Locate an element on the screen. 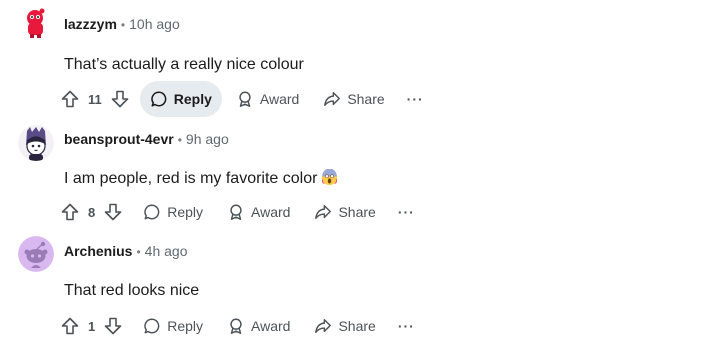 This screenshot has width=702, height=348. comment-actions: 1 Reply Award Share ··· is located at coordinates (241, 326).